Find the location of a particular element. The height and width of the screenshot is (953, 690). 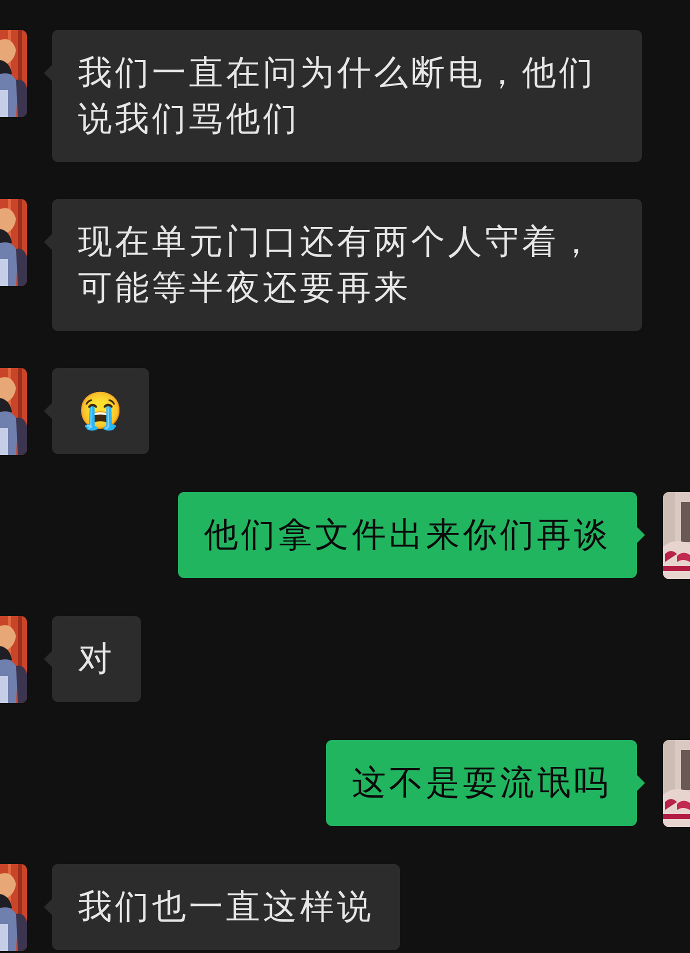

message-text: 我们也一直这样说 is located at coordinates (226, 907).